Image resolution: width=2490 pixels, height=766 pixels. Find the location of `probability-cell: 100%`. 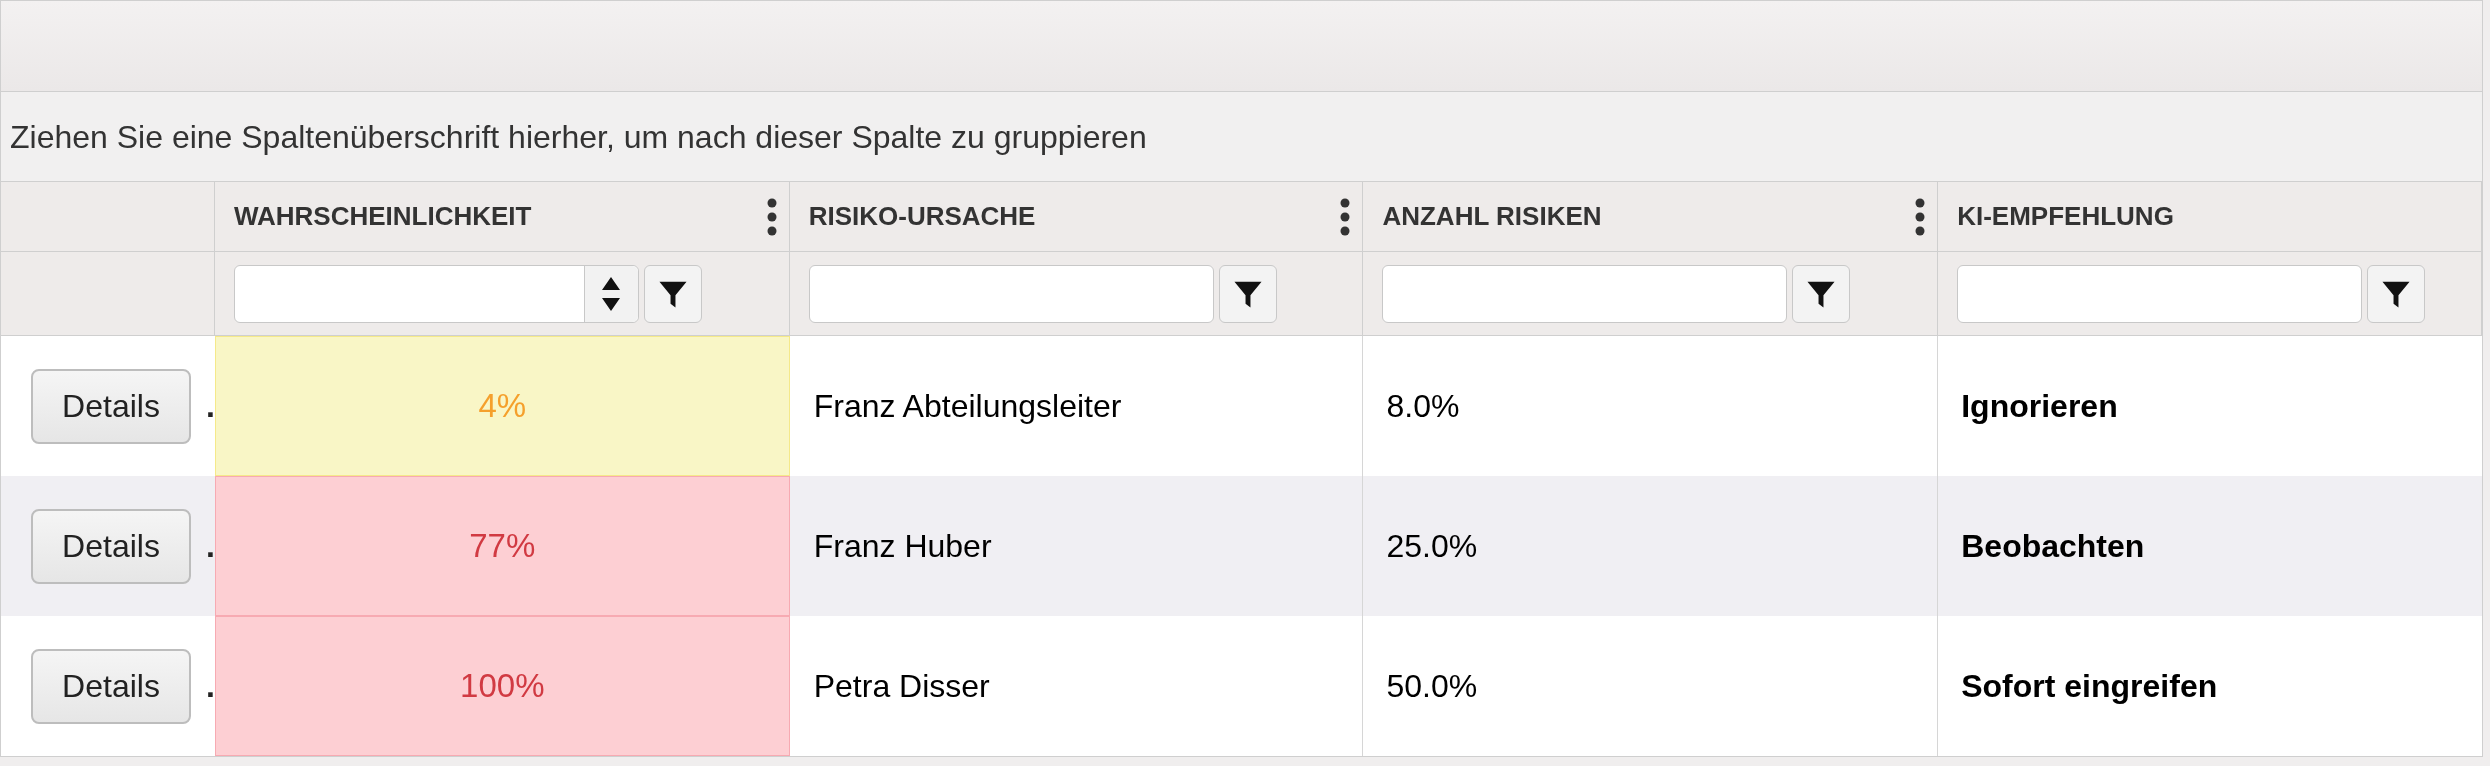

probability-cell: 100% is located at coordinates (502, 686).